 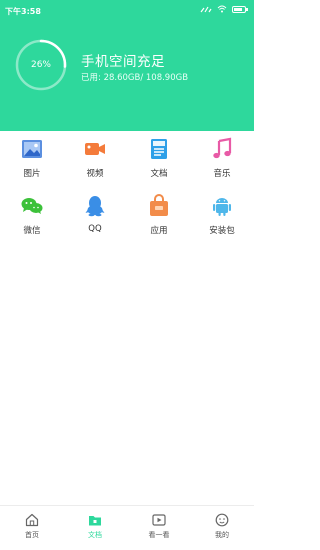 What do you see at coordinates (95, 159) in the screenshot?
I see `category-videos: 视频` at bounding box center [95, 159].